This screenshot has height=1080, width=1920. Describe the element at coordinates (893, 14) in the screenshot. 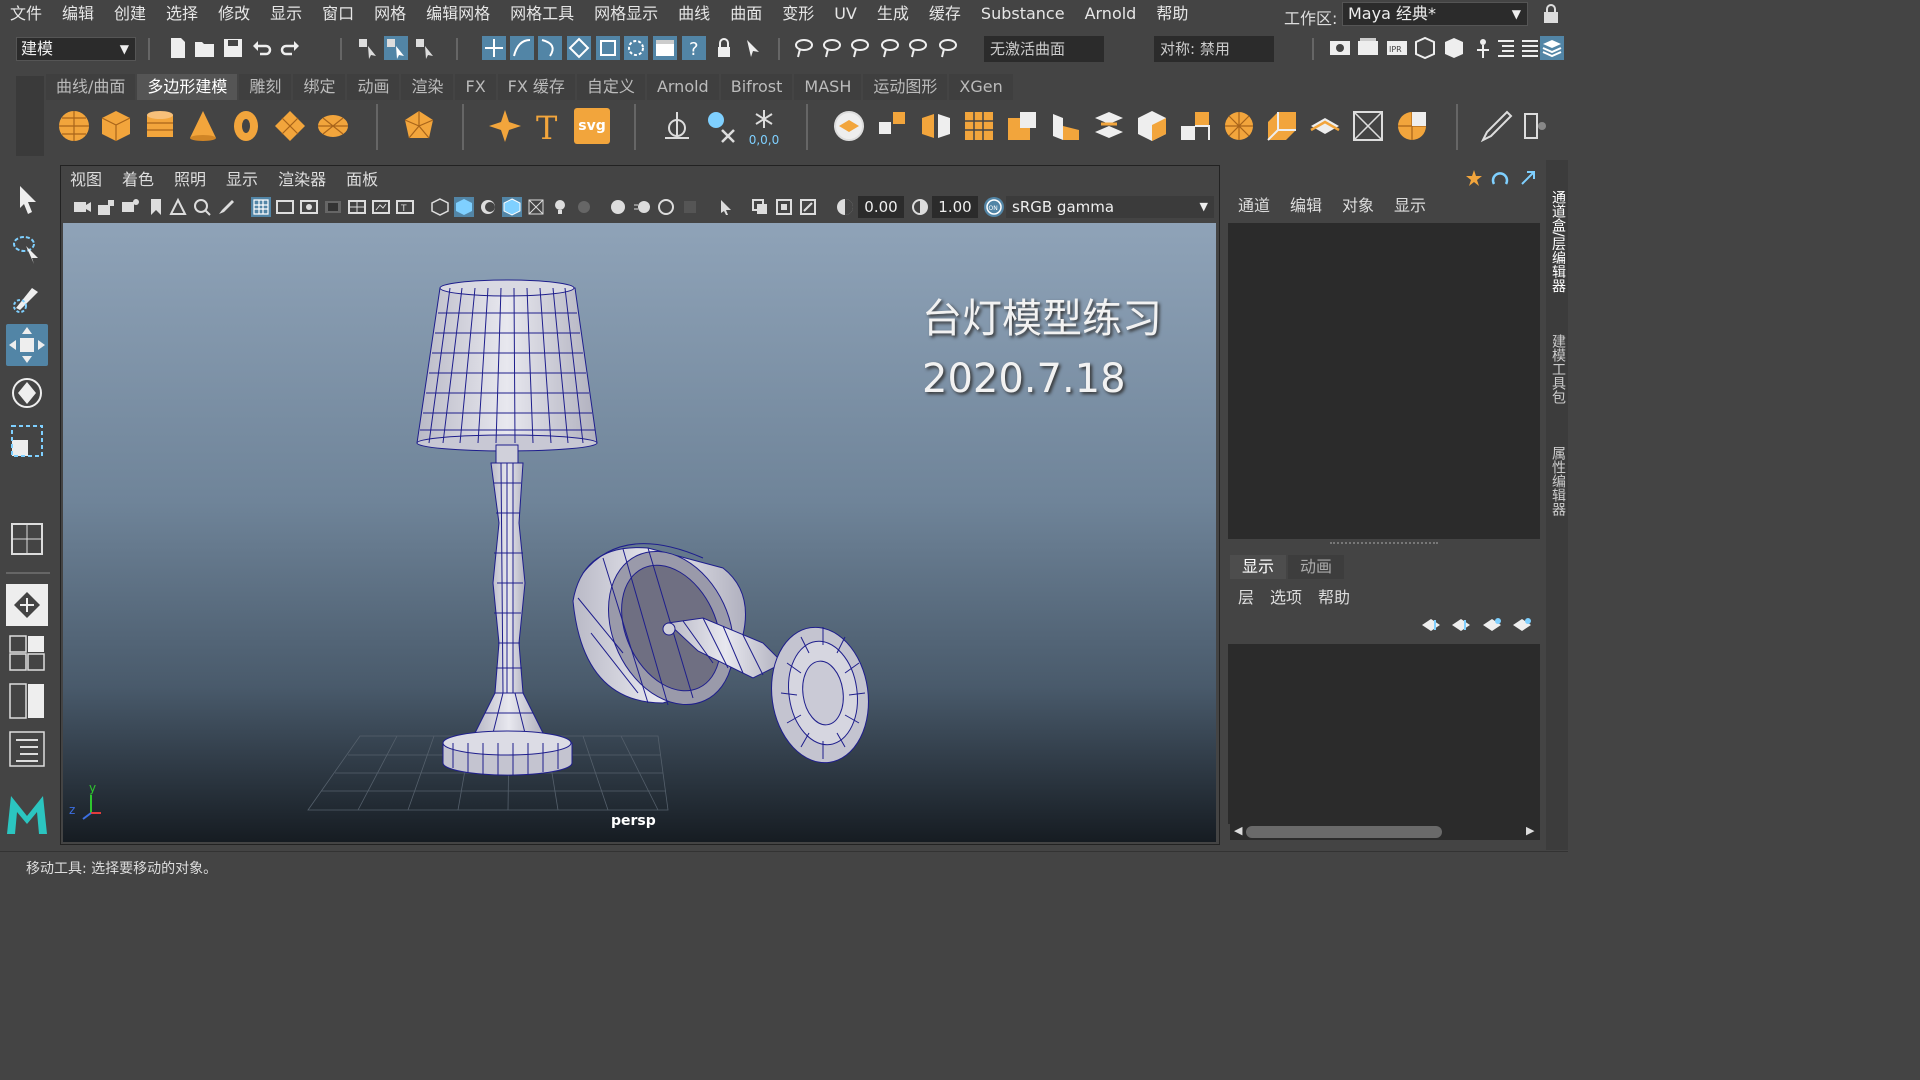

I see `menu-item-15: 生成` at that location.